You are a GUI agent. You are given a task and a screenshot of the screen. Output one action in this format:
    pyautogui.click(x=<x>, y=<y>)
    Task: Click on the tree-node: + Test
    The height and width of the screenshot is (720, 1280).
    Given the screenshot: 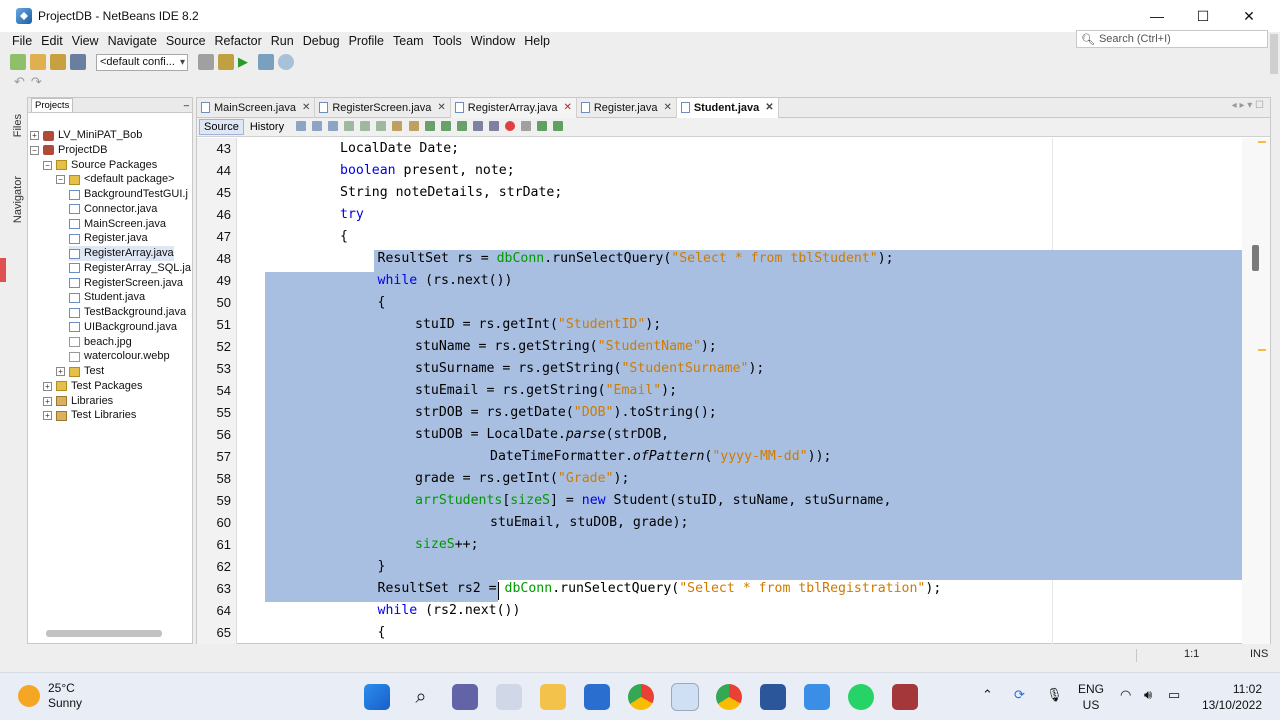 What is the action you would take?
    pyautogui.click(x=80, y=371)
    